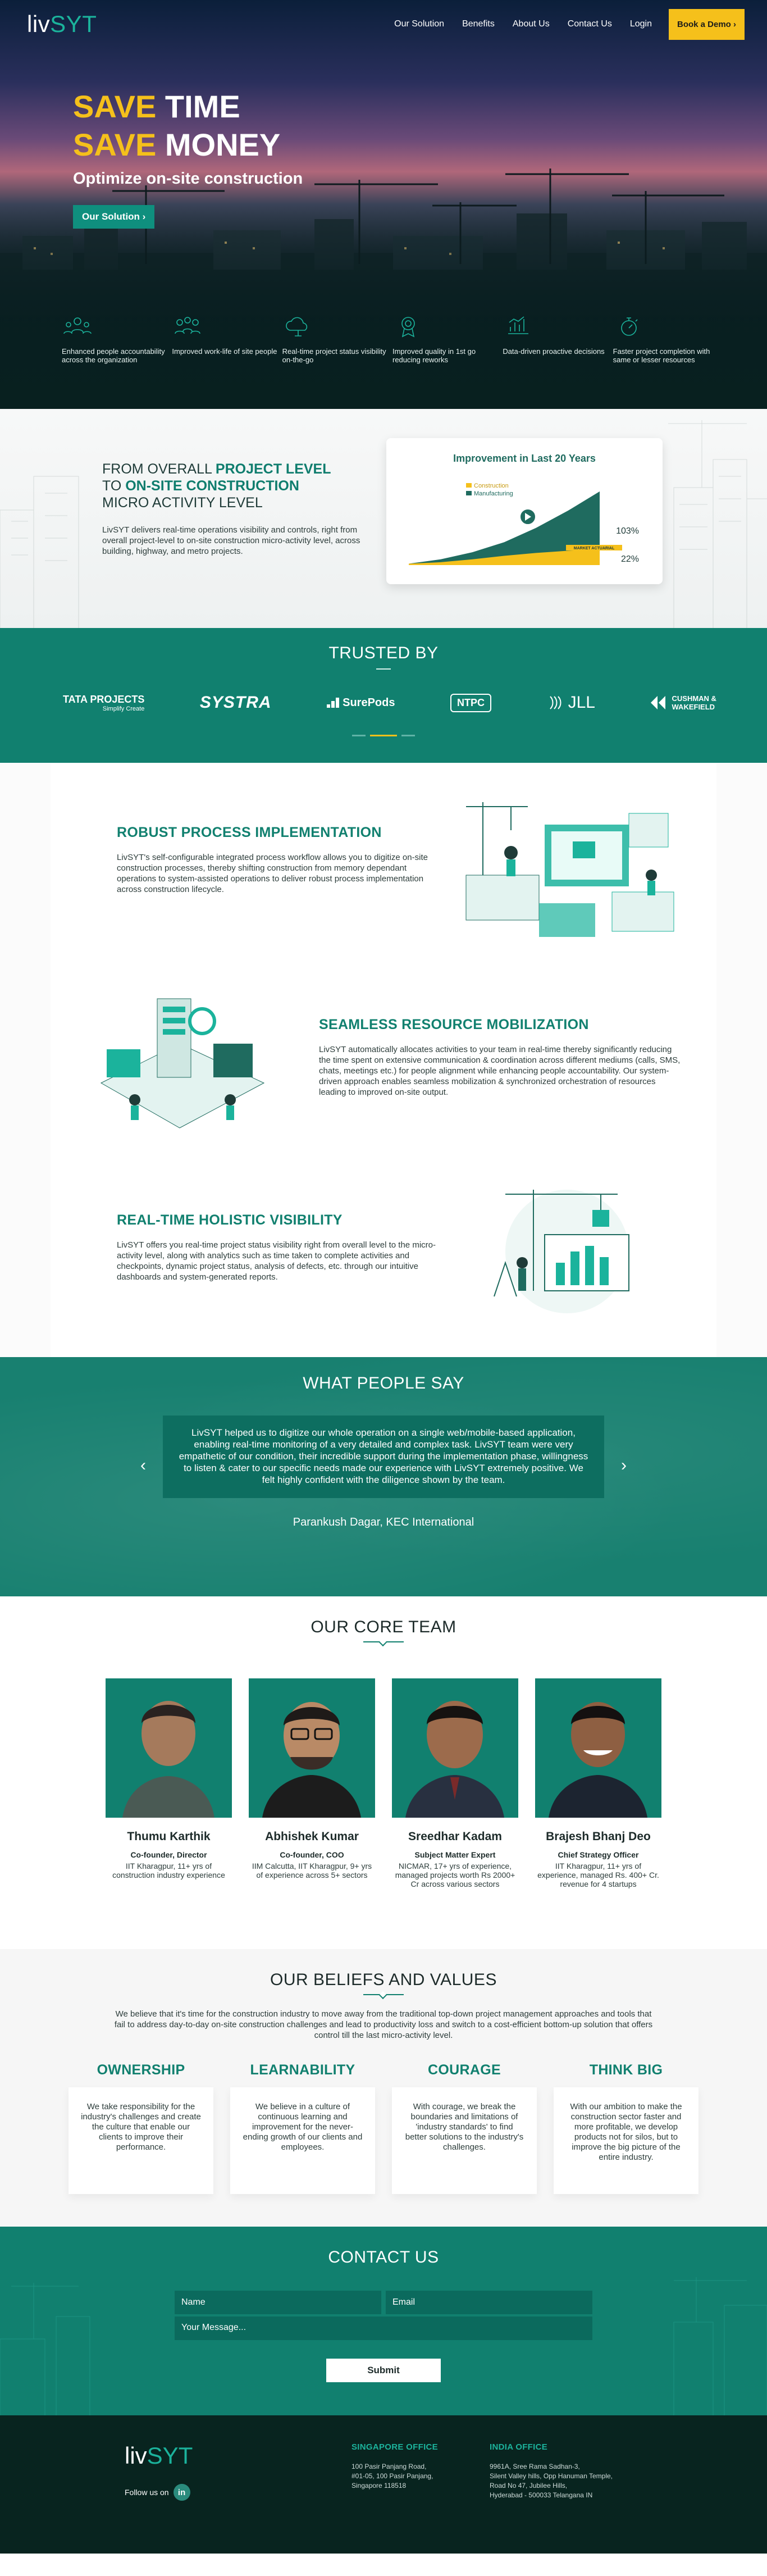 The height and width of the screenshot is (2576, 767). Describe the element at coordinates (641, 24) in the screenshot. I see `nav-link-login: Login` at that location.